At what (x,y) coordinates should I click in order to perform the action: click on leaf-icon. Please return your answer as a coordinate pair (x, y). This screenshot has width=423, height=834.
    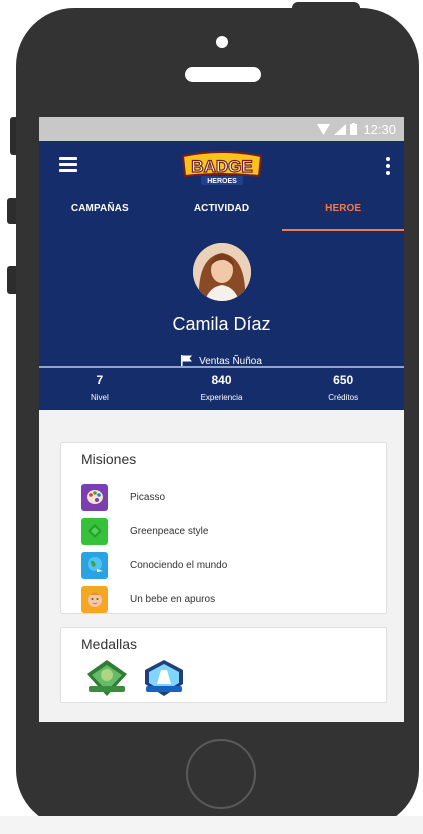
    Looking at the image, I should click on (94, 531).